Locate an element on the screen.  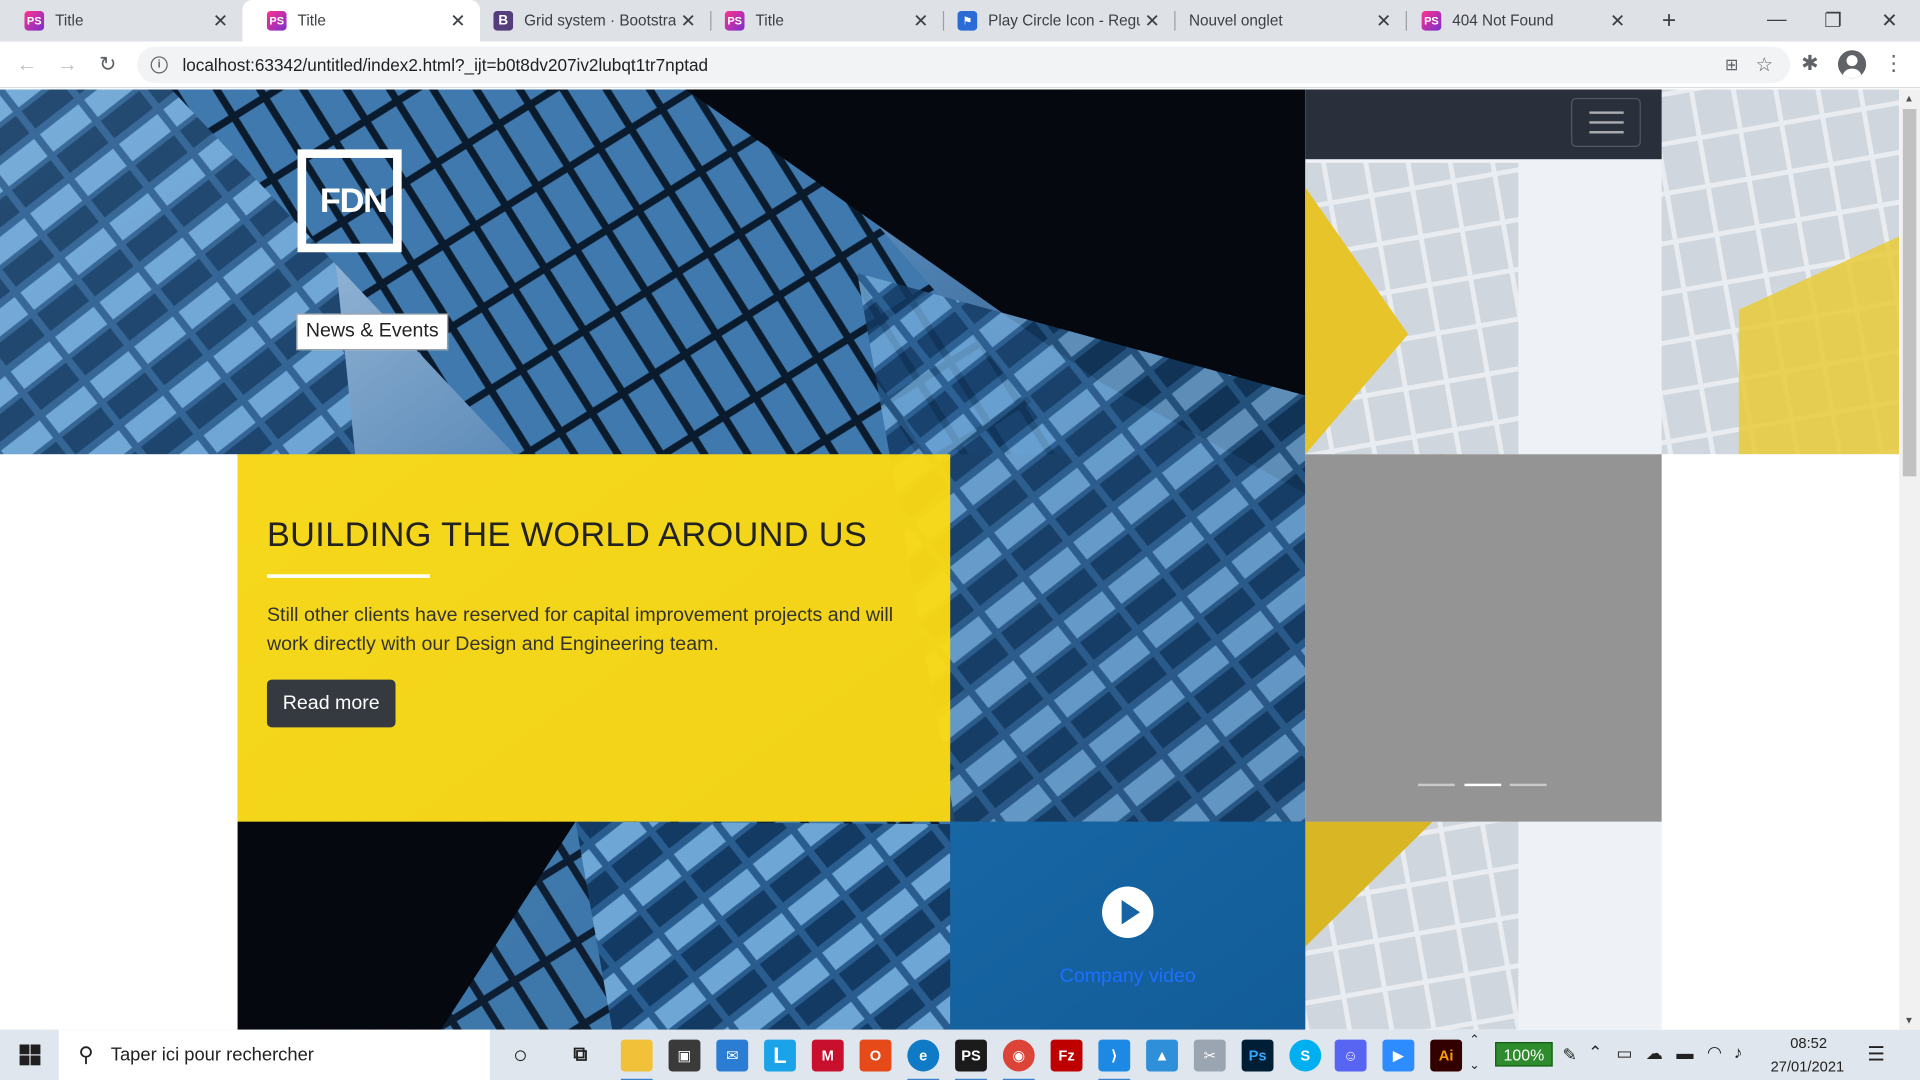
zoom-level-badge: 100% is located at coordinates (1524, 1054).